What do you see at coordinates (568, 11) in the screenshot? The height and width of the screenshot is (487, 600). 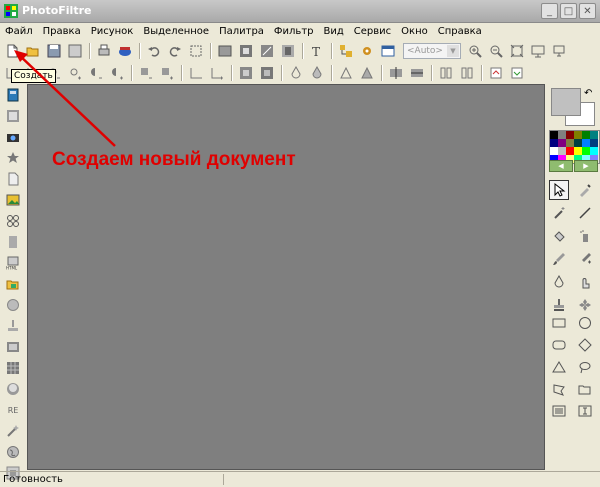 I see `maximize-button: □` at bounding box center [568, 11].